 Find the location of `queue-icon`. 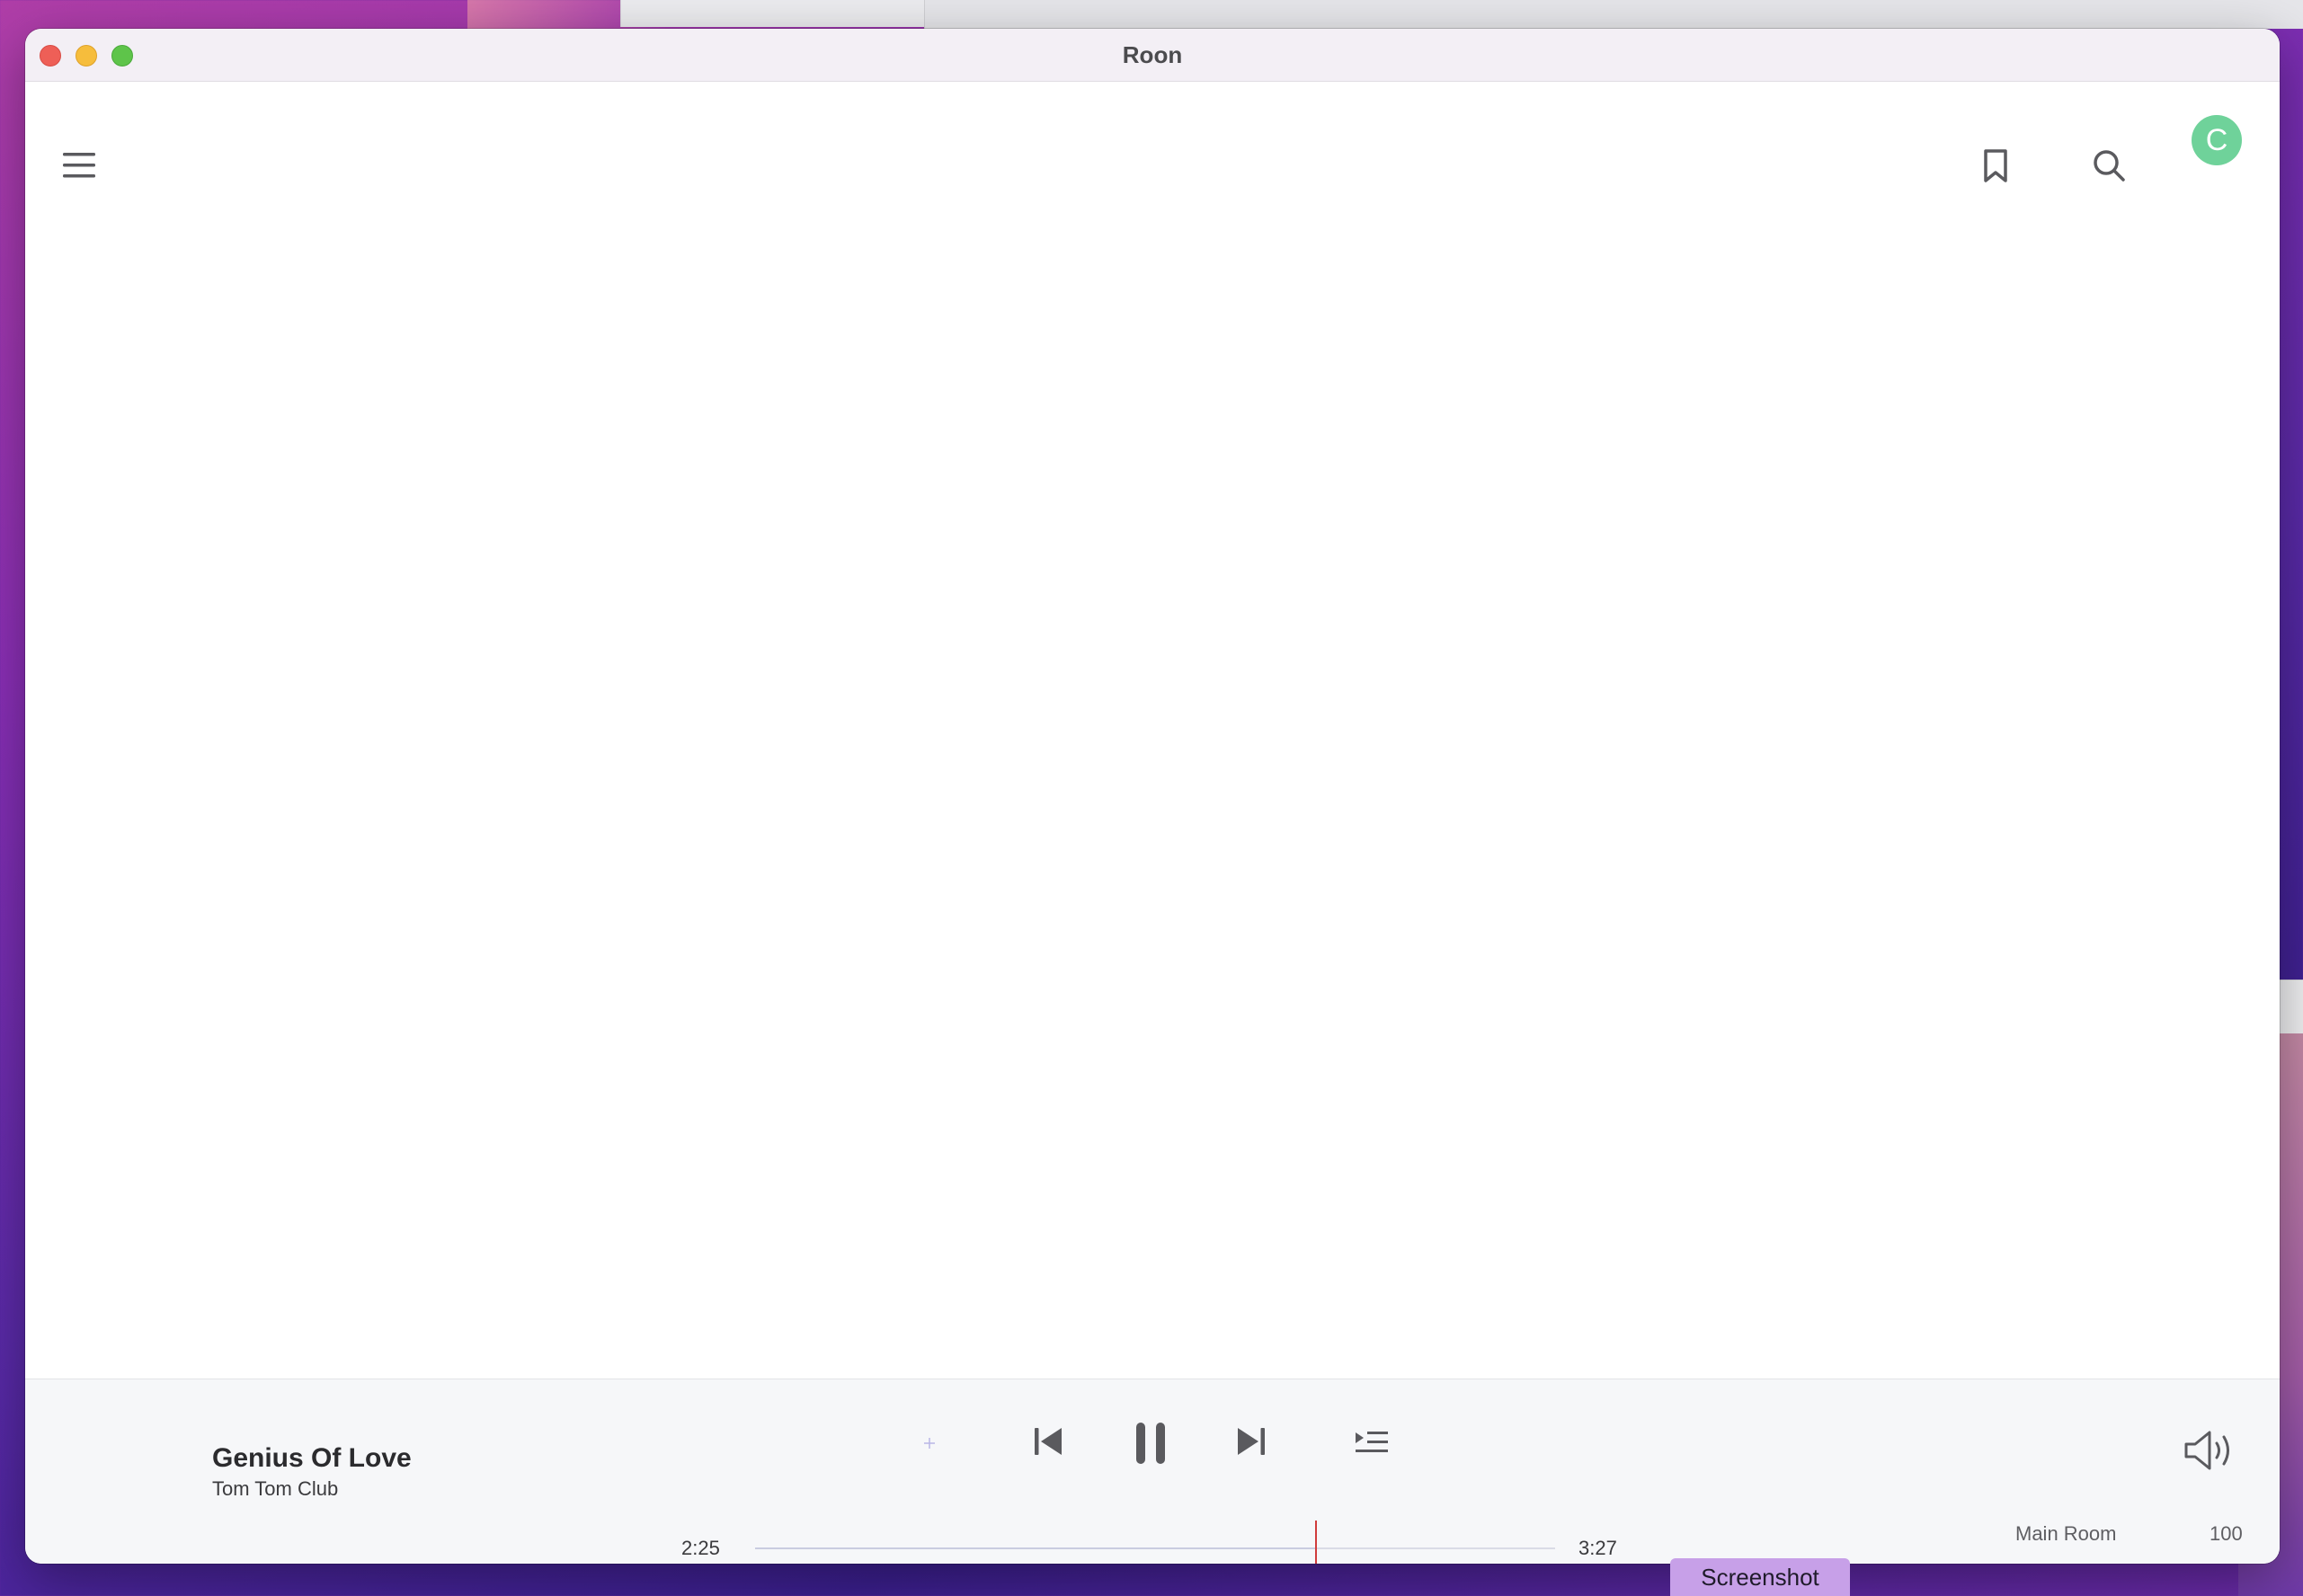

queue-icon is located at coordinates (1372, 1441).